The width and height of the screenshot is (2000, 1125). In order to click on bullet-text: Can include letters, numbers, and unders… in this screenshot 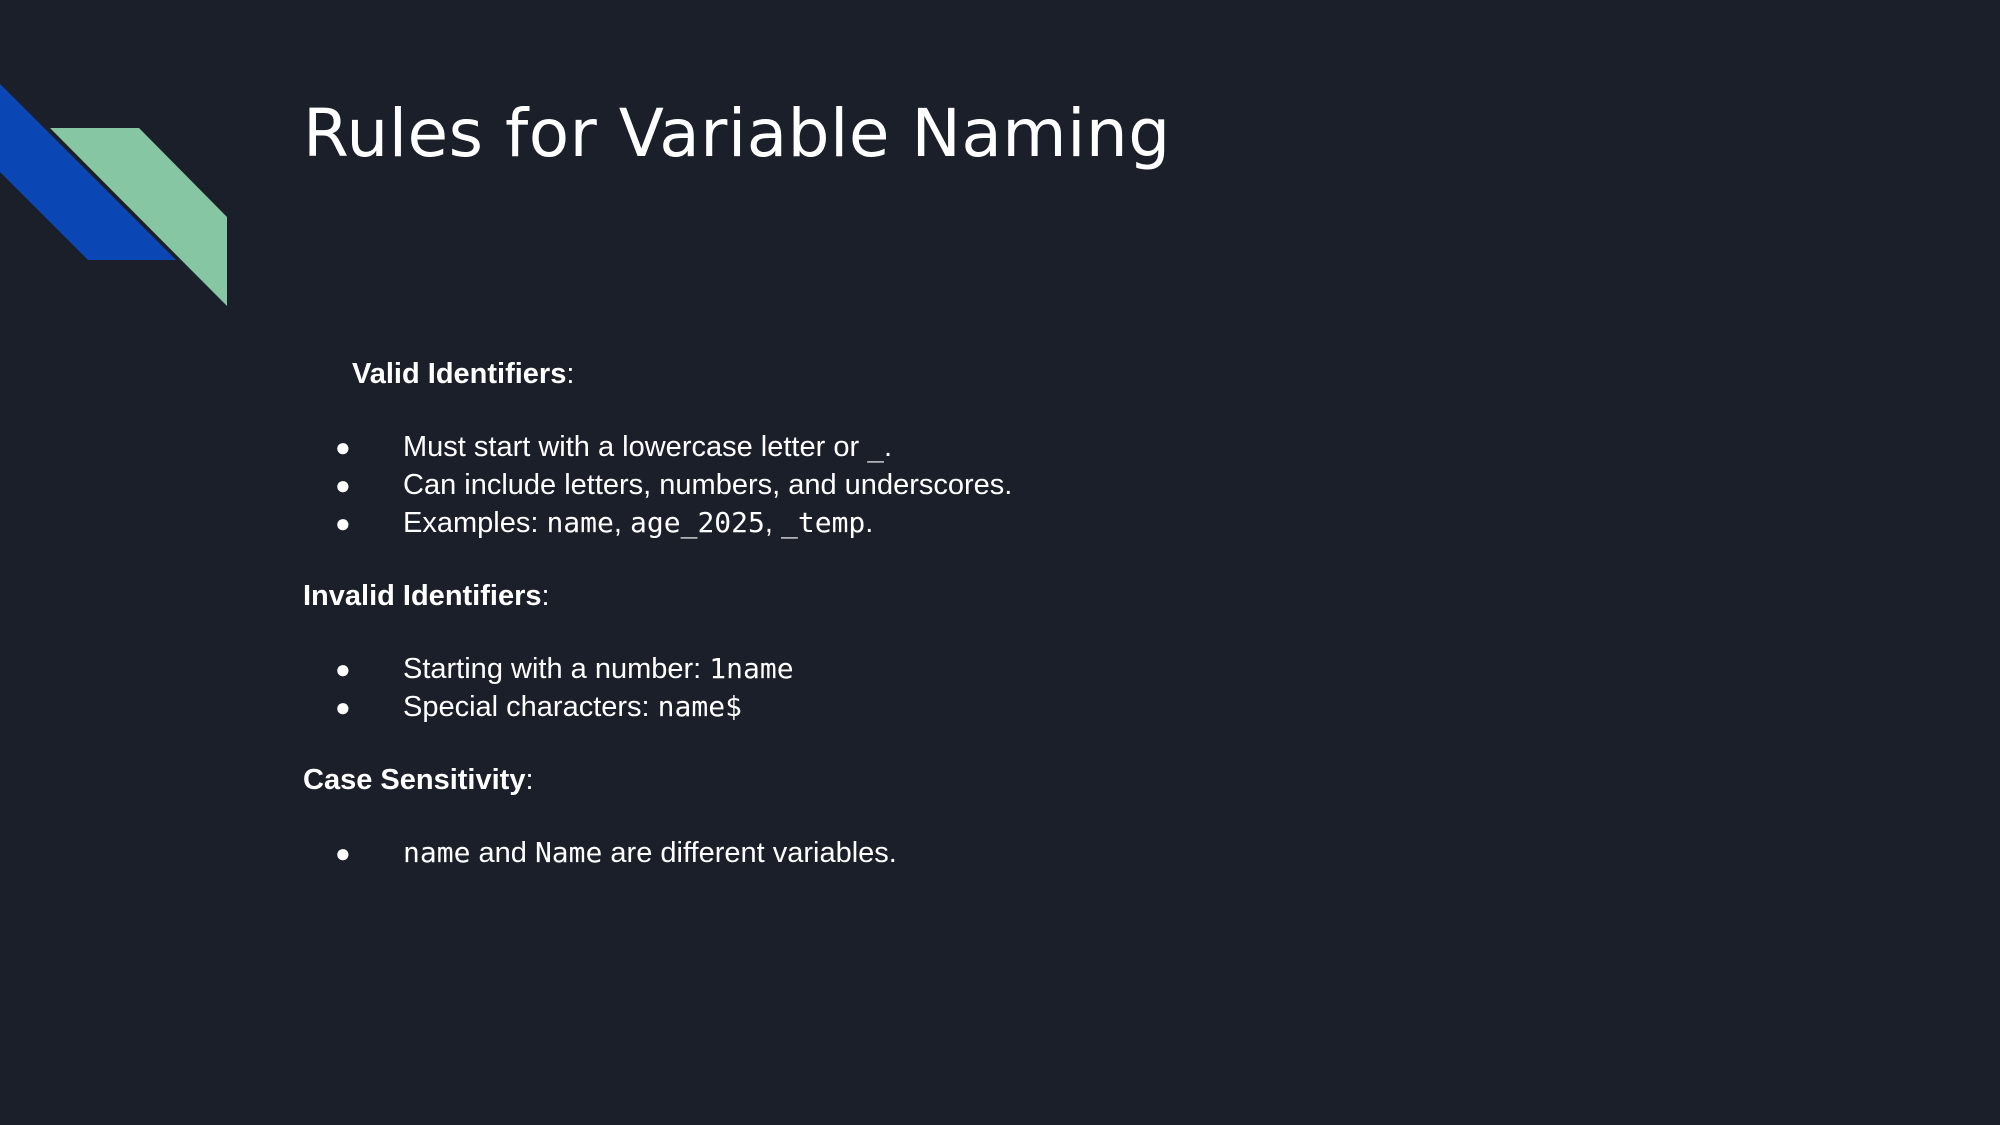, I will do `click(708, 485)`.